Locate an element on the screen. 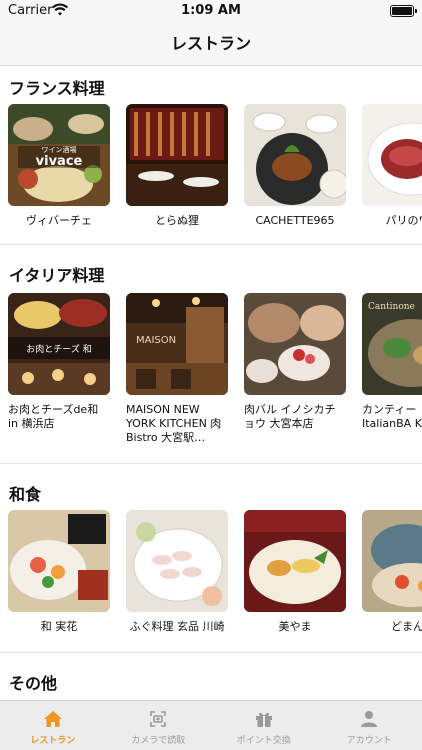  restaurant-card: 美やま is located at coordinates (295, 581).